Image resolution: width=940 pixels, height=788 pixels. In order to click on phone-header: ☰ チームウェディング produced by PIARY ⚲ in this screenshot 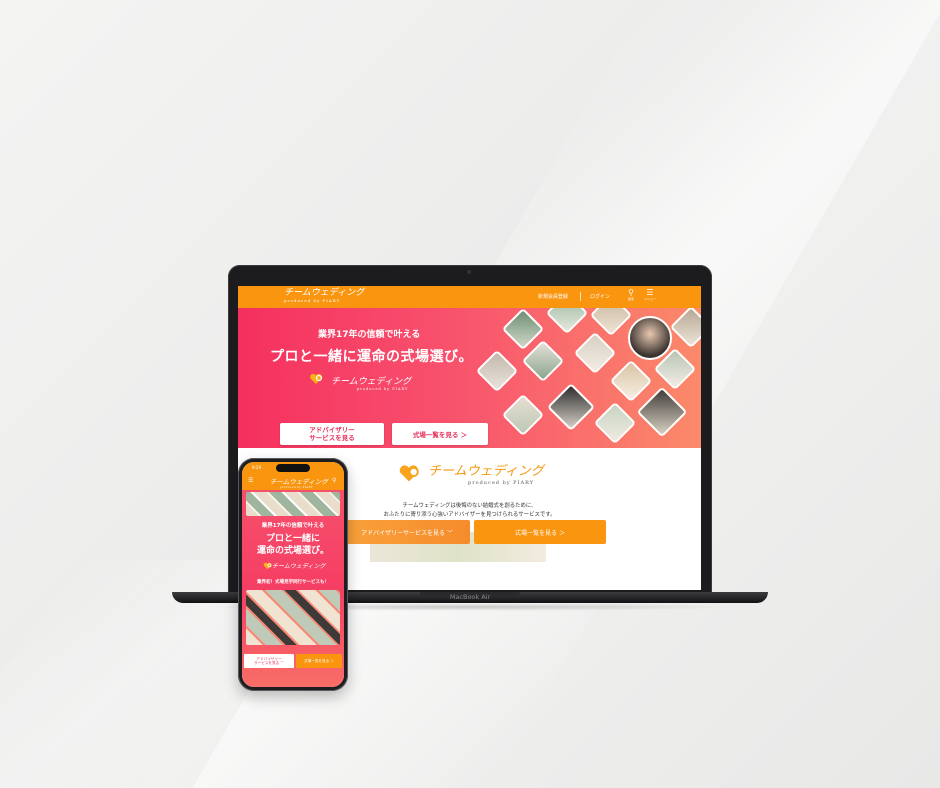, I will do `click(293, 482)`.